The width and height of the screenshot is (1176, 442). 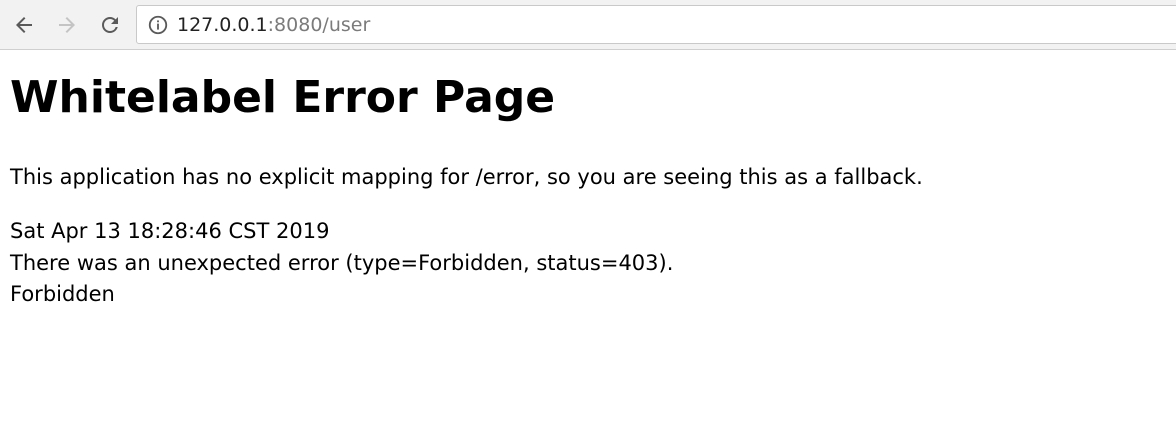 What do you see at coordinates (170, 231) in the screenshot?
I see `error-timestamp: Sat Apr 13 18:28:46 CST 2019` at bounding box center [170, 231].